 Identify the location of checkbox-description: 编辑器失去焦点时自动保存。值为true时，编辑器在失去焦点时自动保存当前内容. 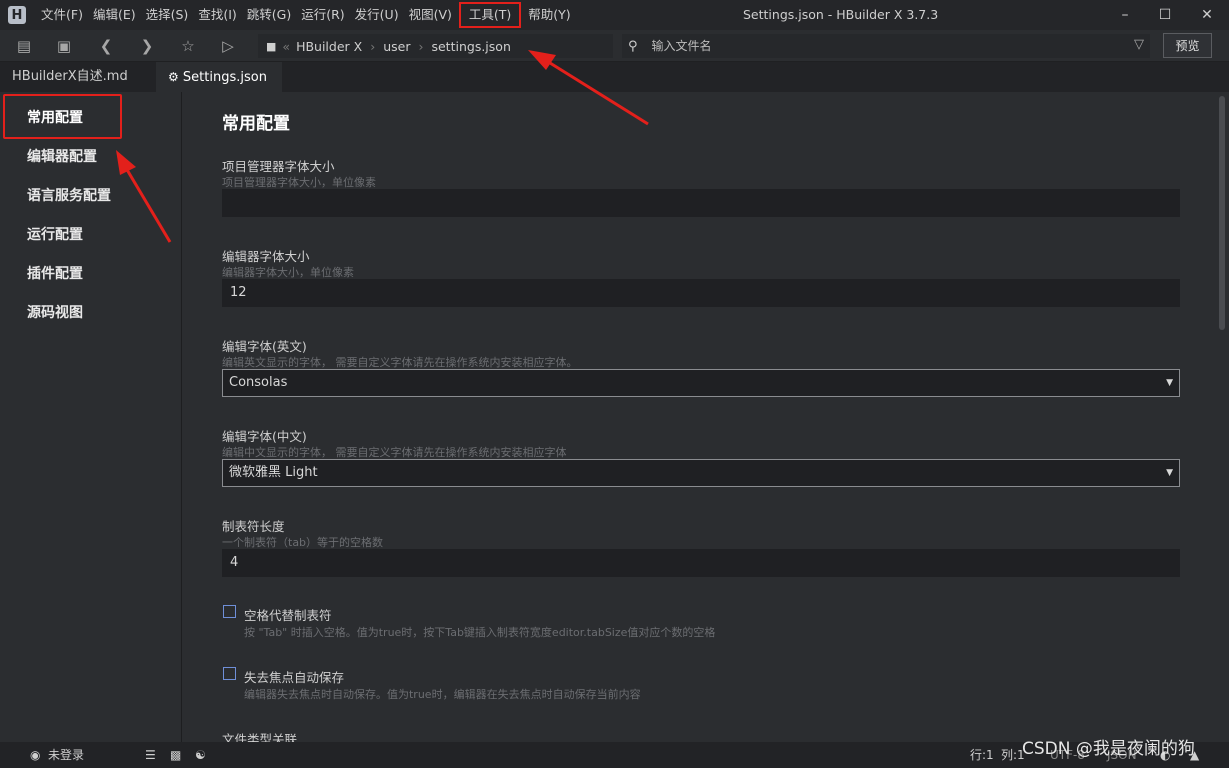
(442, 694).